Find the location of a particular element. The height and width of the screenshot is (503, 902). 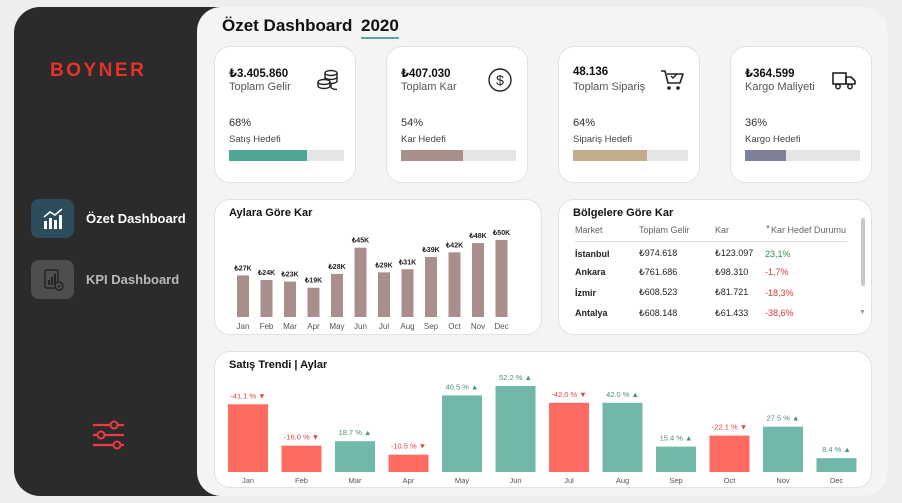

profit-data-label: ₺29K is located at coordinates (383, 265).